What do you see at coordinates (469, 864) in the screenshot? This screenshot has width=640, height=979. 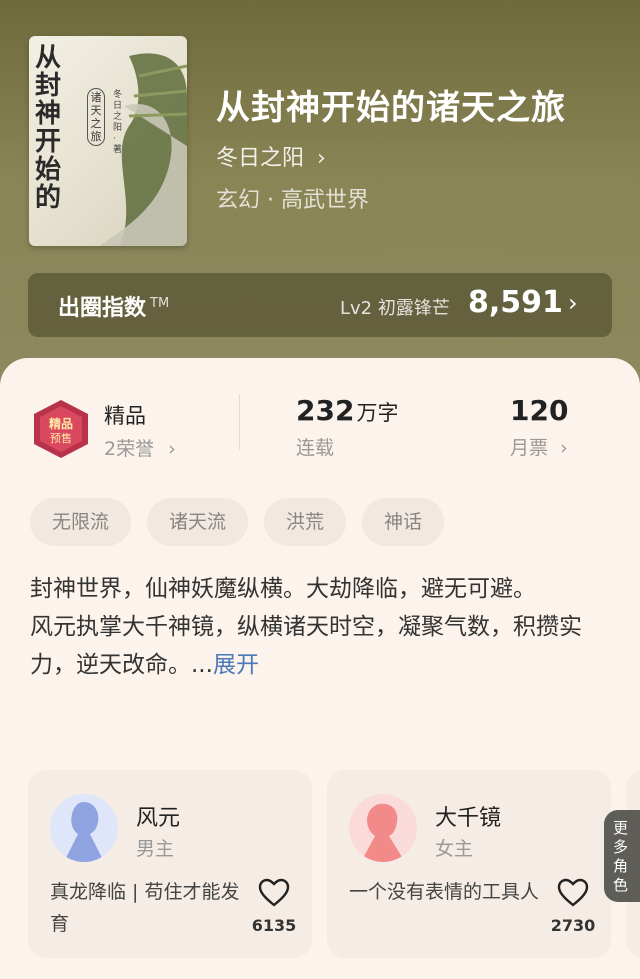 I see `character-card: 大千镜 女主 一个没有表情的工具人 2730` at bounding box center [469, 864].